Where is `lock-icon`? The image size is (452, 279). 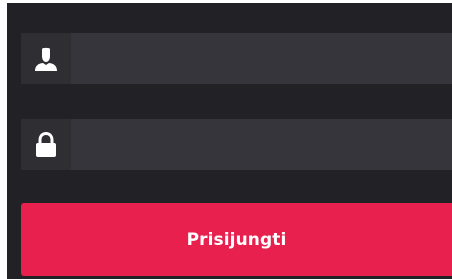 lock-icon is located at coordinates (46, 144).